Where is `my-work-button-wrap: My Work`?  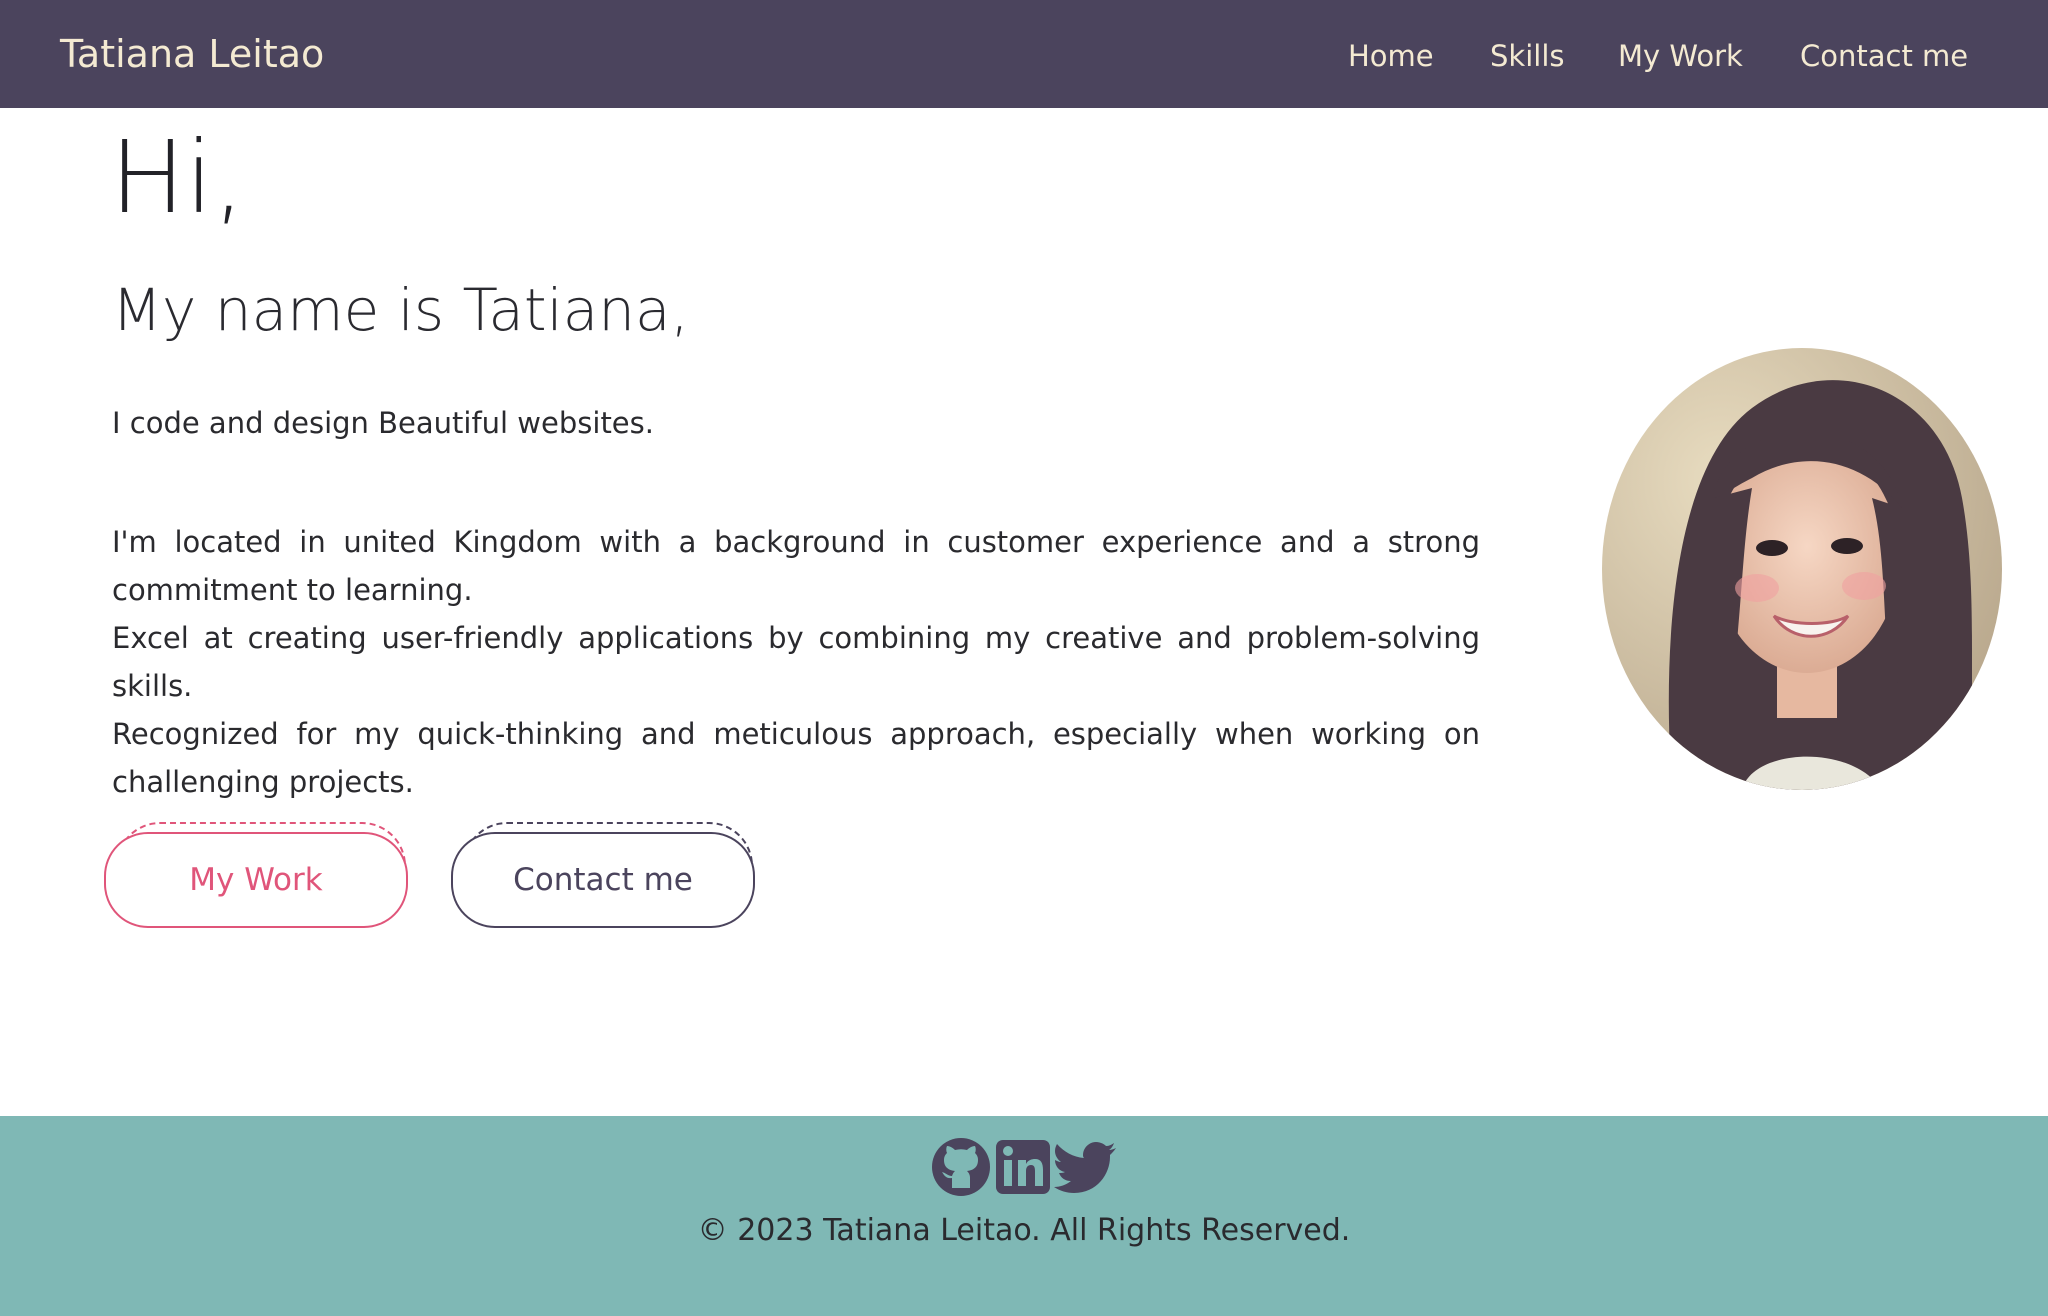 my-work-button-wrap: My Work is located at coordinates (259, 876).